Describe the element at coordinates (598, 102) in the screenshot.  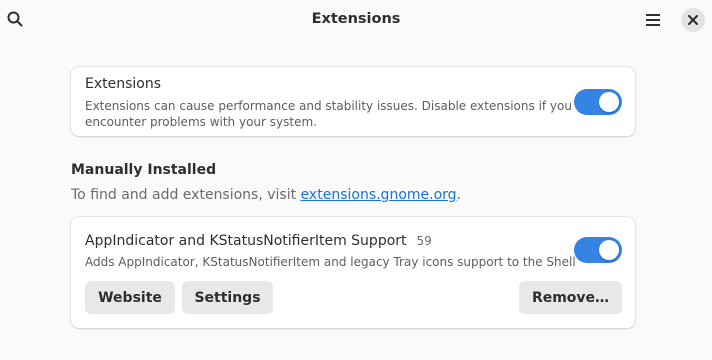
I see `extensions-enable-switch` at that location.